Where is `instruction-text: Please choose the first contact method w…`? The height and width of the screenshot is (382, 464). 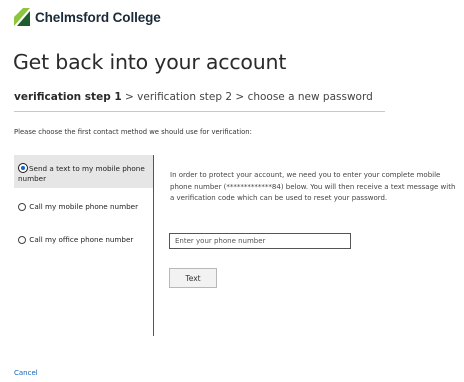 instruction-text: Please choose the first contact method w… is located at coordinates (133, 132).